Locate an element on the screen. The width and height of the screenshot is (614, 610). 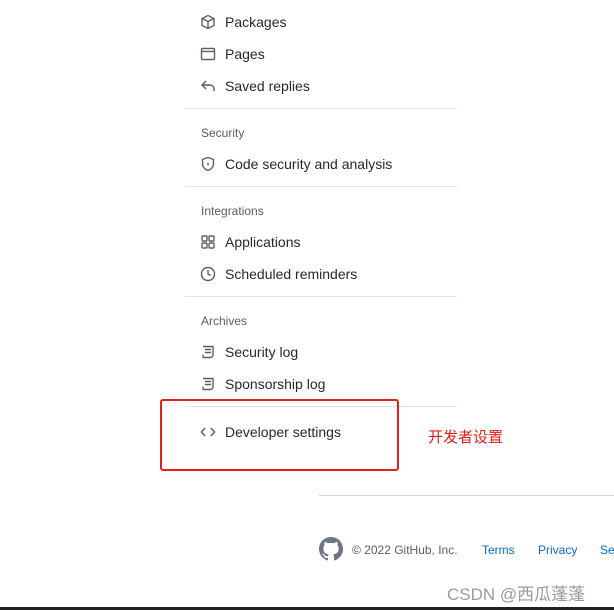
menu-item-code-security: Code security and analysis is located at coordinates (296, 164).